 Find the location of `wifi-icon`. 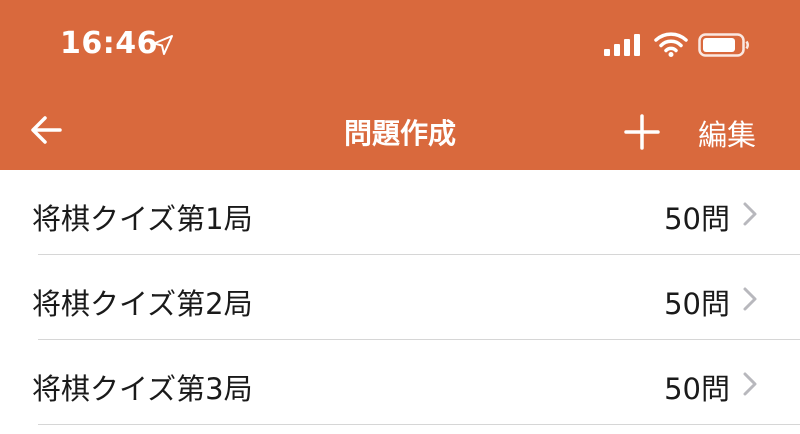

wifi-icon is located at coordinates (671, 44).